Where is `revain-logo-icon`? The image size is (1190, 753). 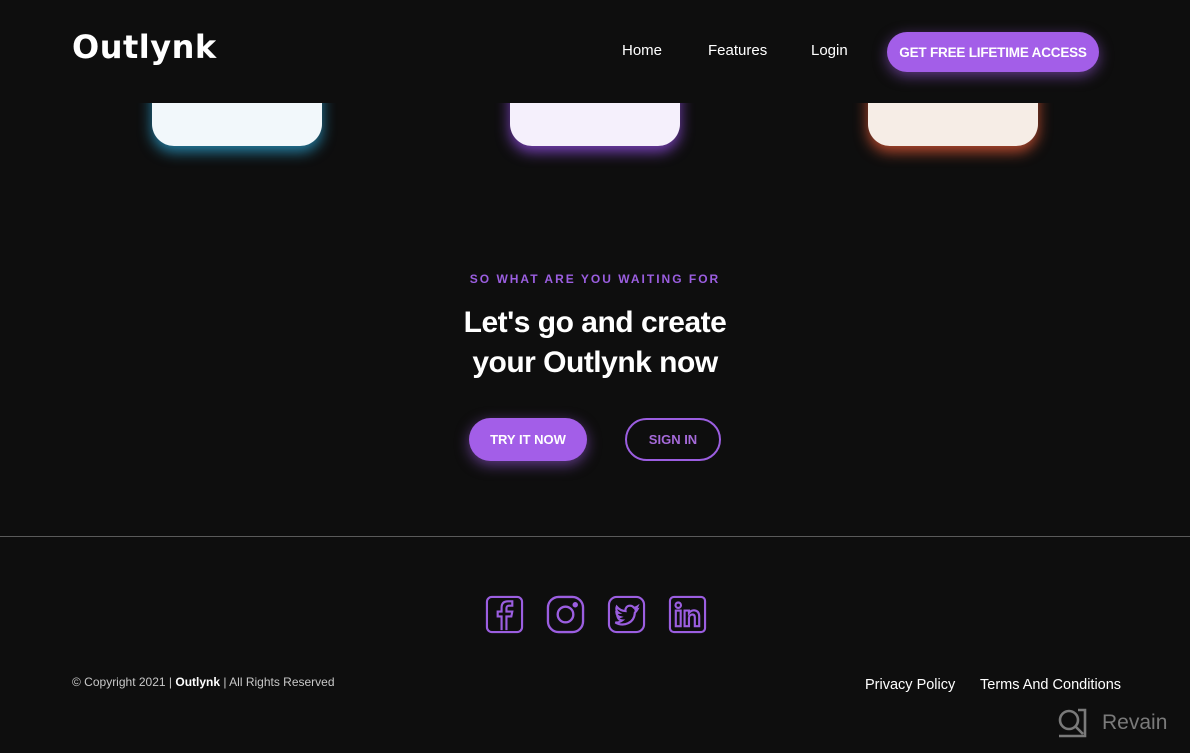
revain-logo-icon is located at coordinates (1072, 723).